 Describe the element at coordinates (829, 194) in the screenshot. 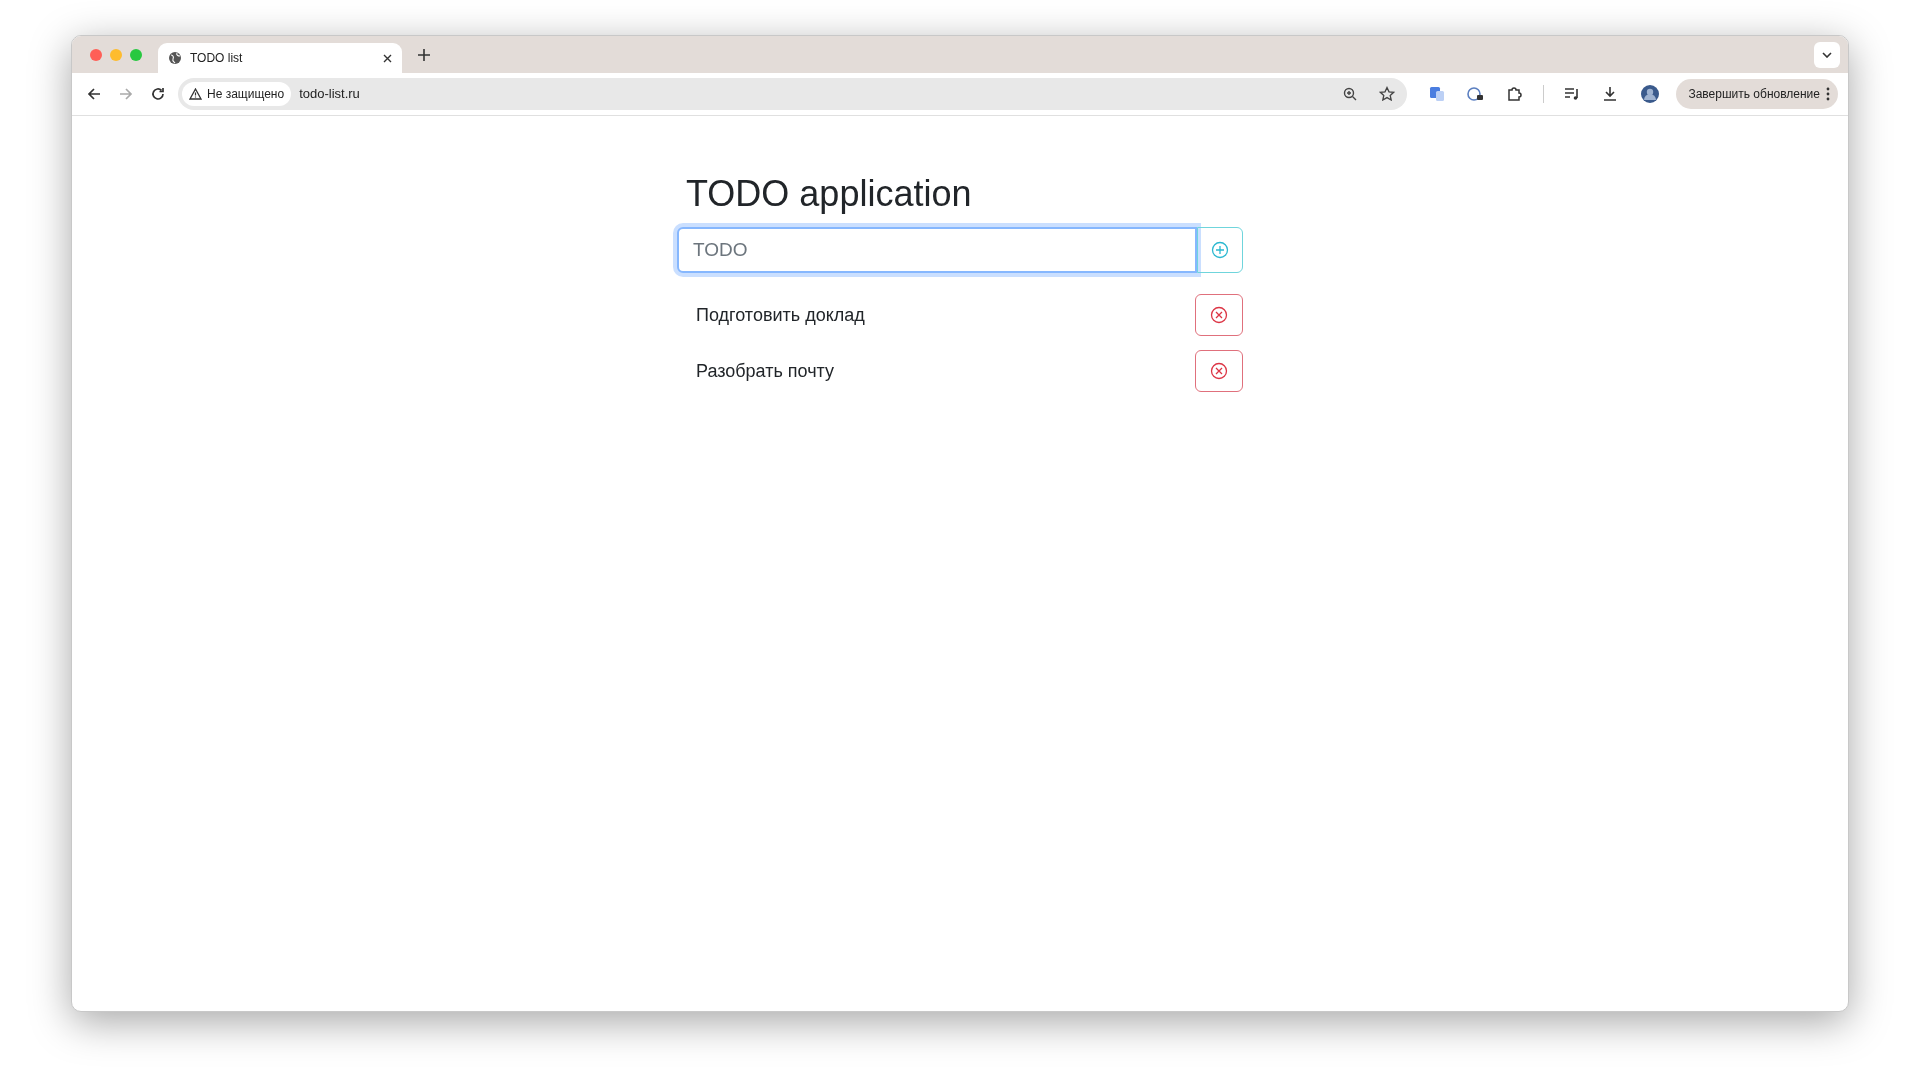

I see `page-title: TODO application` at that location.